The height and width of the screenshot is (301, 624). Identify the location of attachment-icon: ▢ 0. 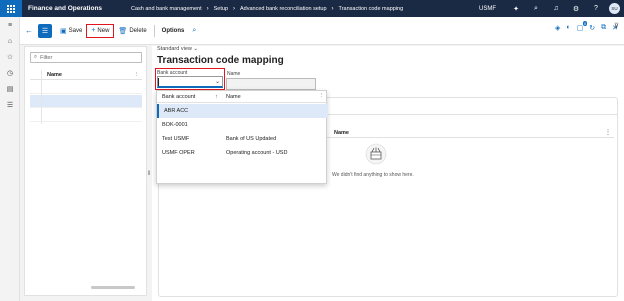
(582, 26).